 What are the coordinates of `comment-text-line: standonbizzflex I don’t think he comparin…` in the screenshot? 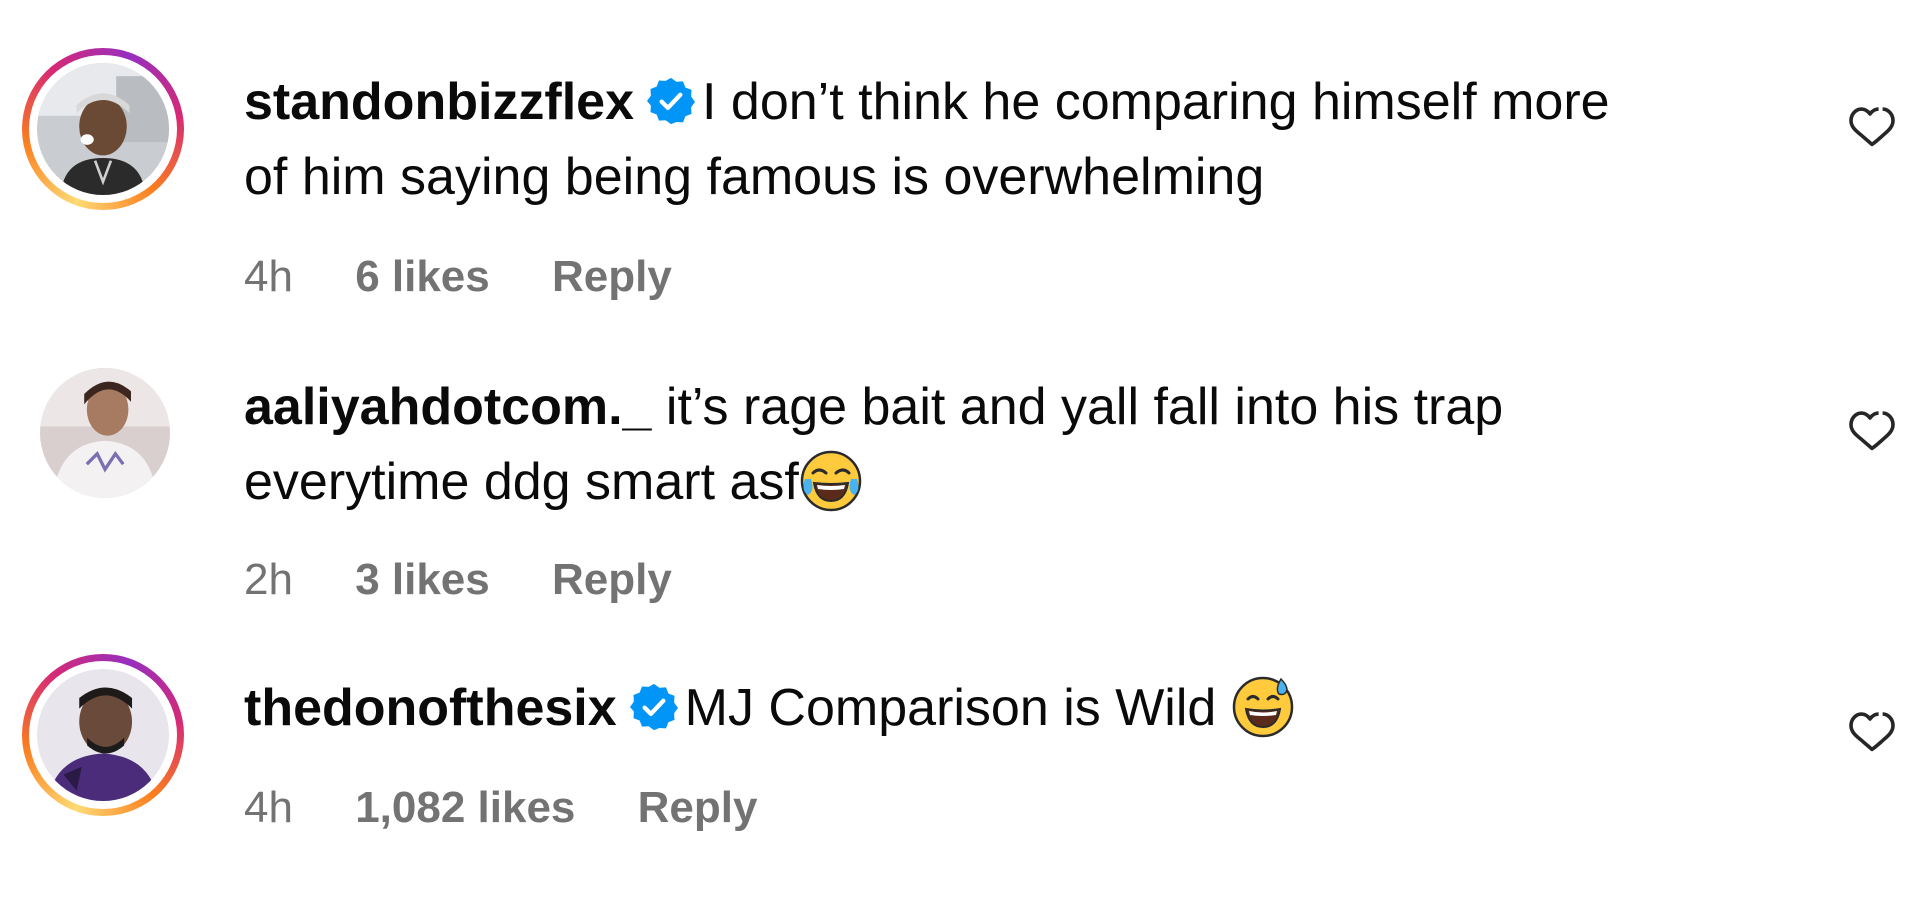 It's located at (1014, 102).